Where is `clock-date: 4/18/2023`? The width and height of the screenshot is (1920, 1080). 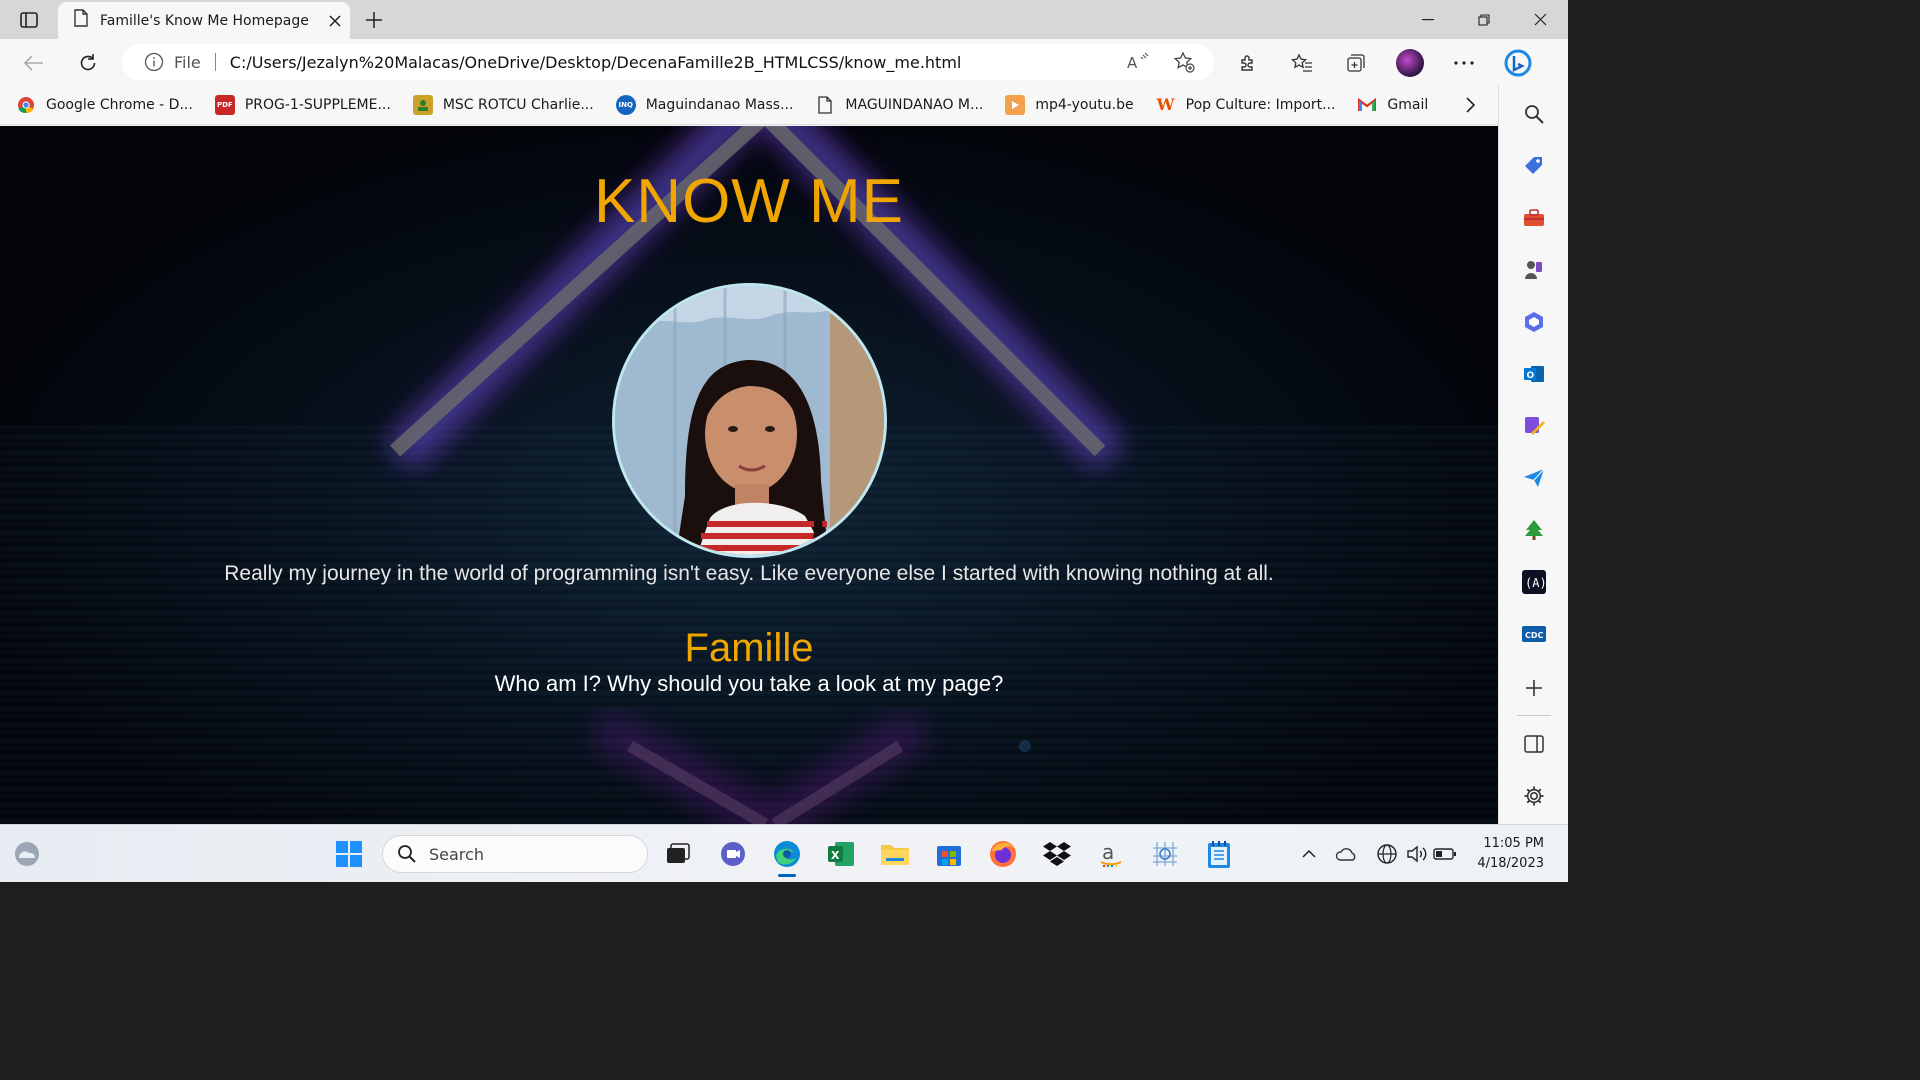 clock-date: 4/18/2023 is located at coordinates (1510, 863).